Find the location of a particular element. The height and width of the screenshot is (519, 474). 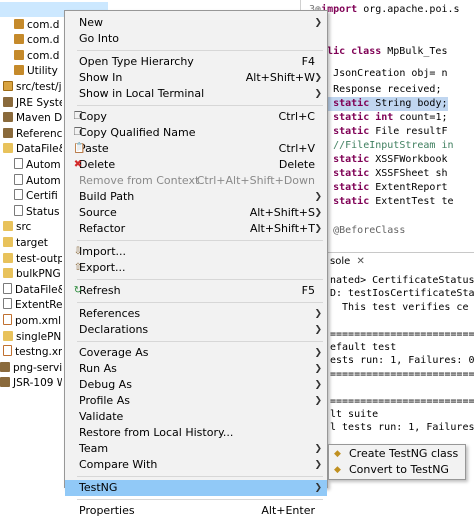

explorer-item: ExtentRe is located at coordinates (32, 305).